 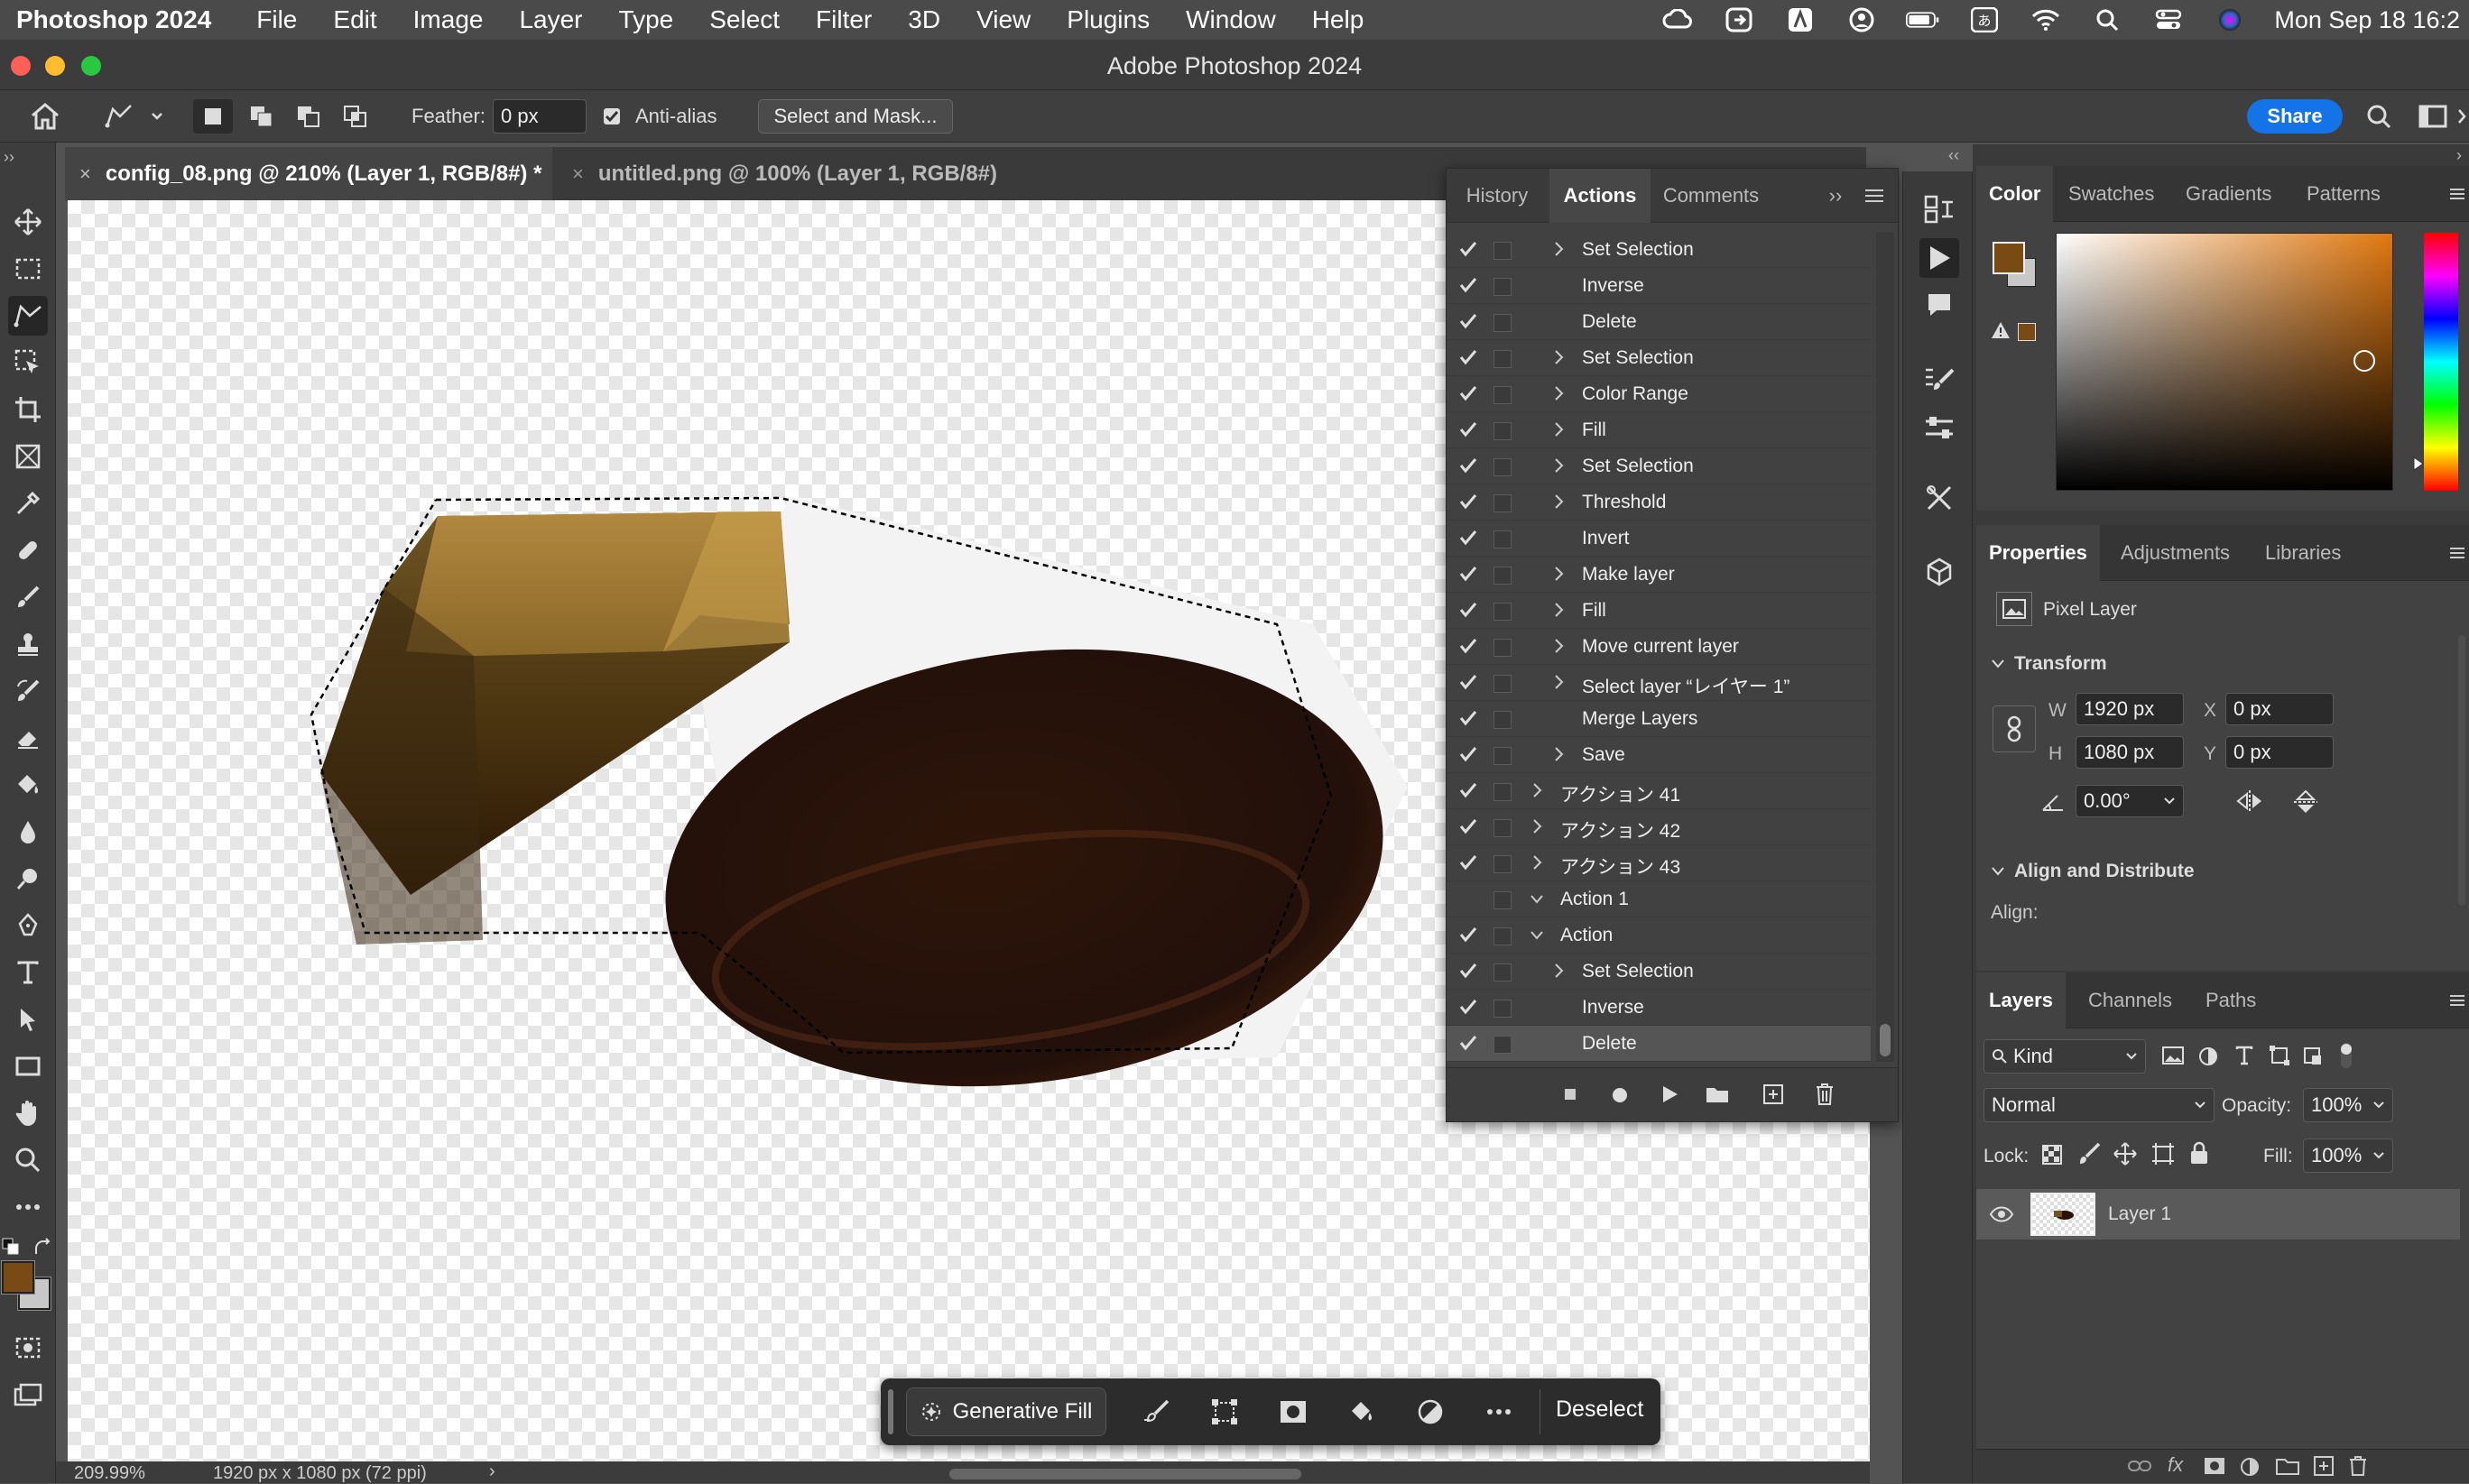 I want to click on paint-bucket-tool-icon, so click(x=28, y=785).